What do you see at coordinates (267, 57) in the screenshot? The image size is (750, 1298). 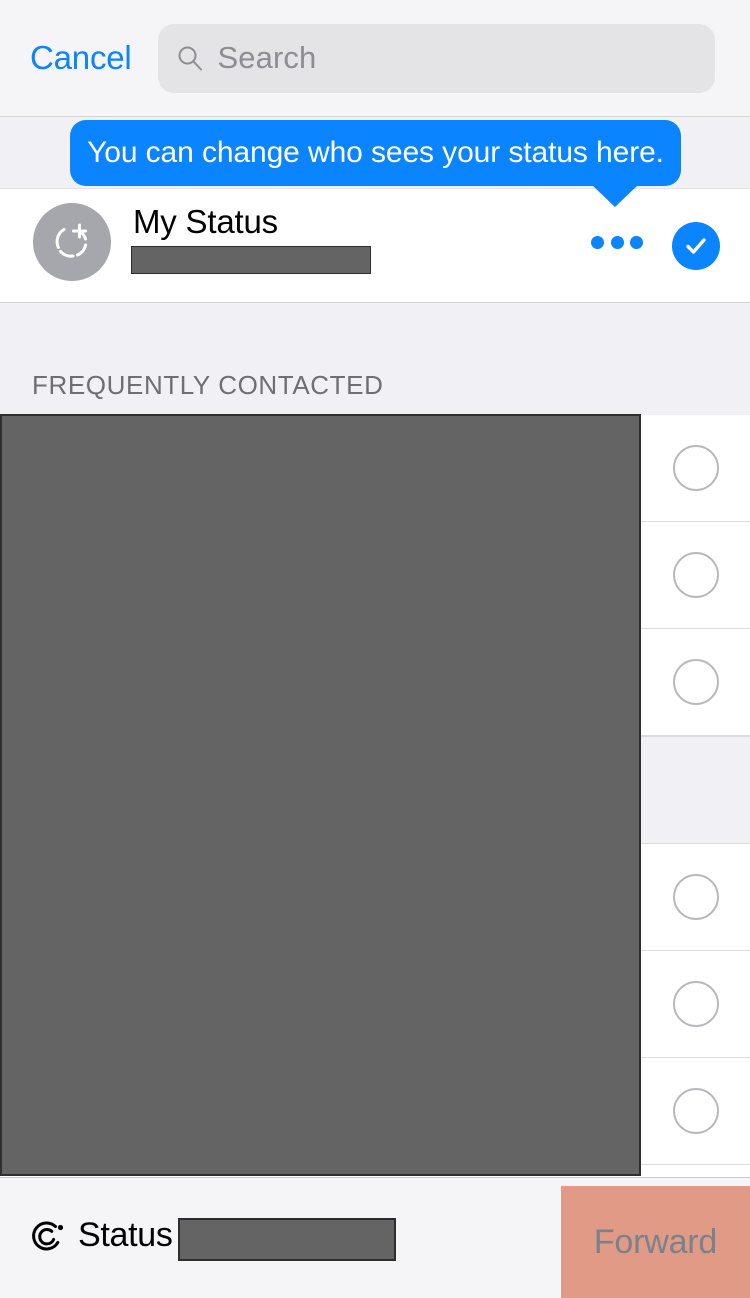 I see `search-placeholder: Search` at bounding box center [267, 57].